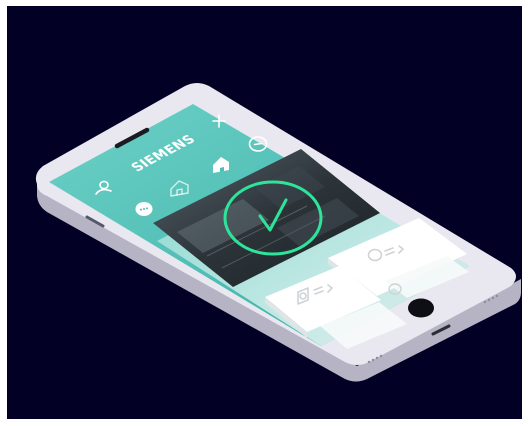 This screenshot has width=529, height=426. I want to click on home-button, so click(421, 308).